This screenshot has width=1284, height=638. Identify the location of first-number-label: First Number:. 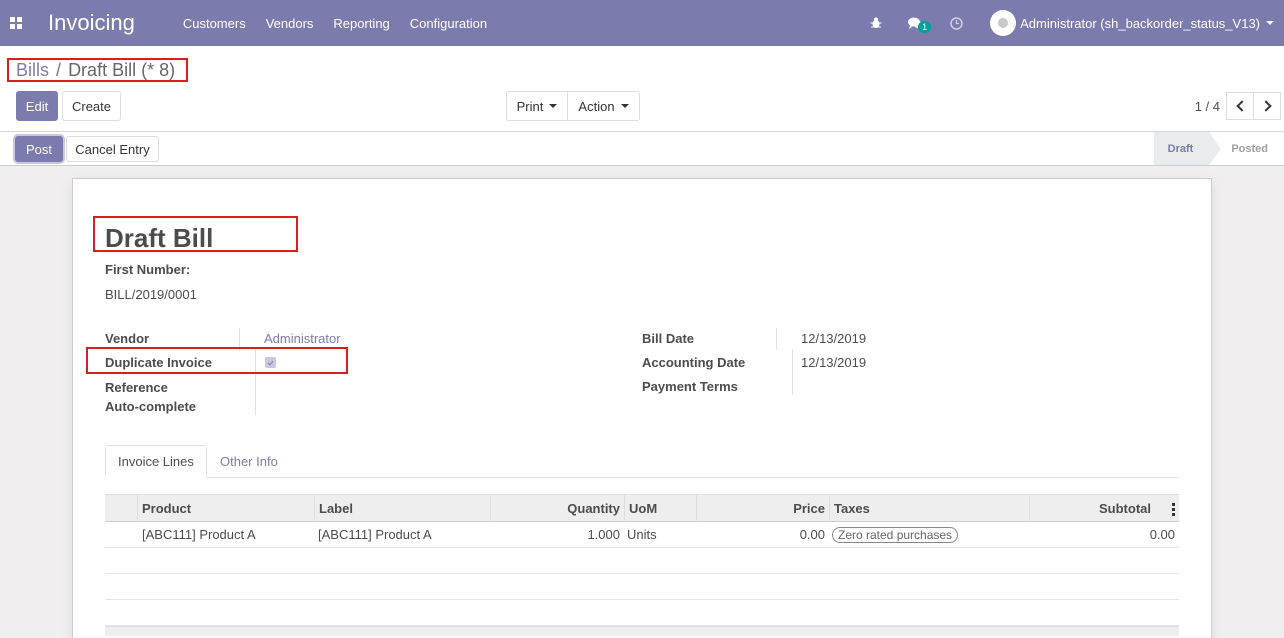
(148, 269).